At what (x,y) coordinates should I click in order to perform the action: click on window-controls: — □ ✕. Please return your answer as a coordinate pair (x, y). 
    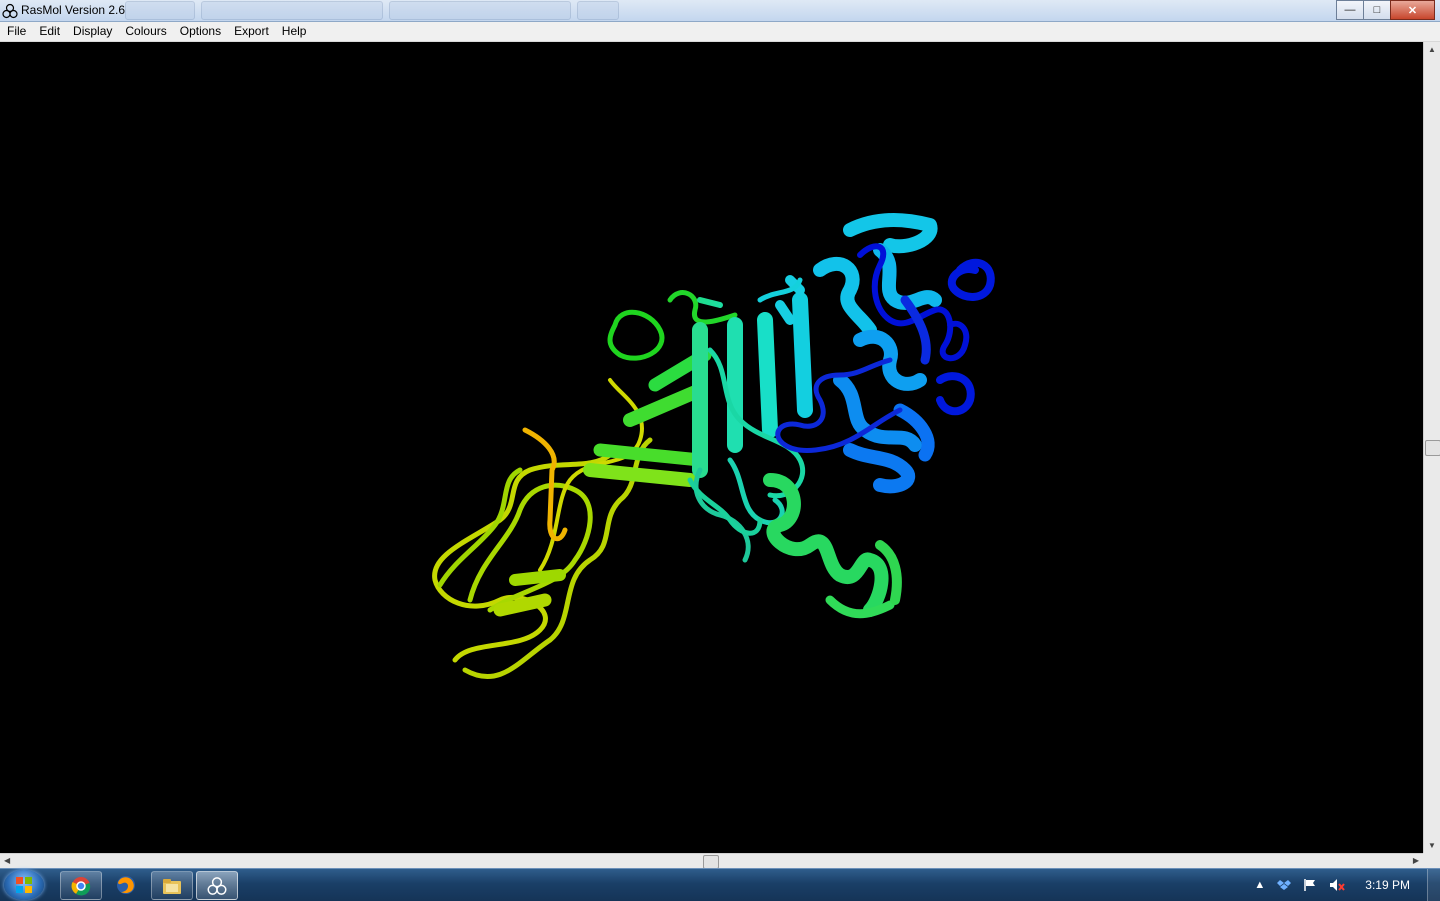
    Looking at the image, I should click on (1385, 10).